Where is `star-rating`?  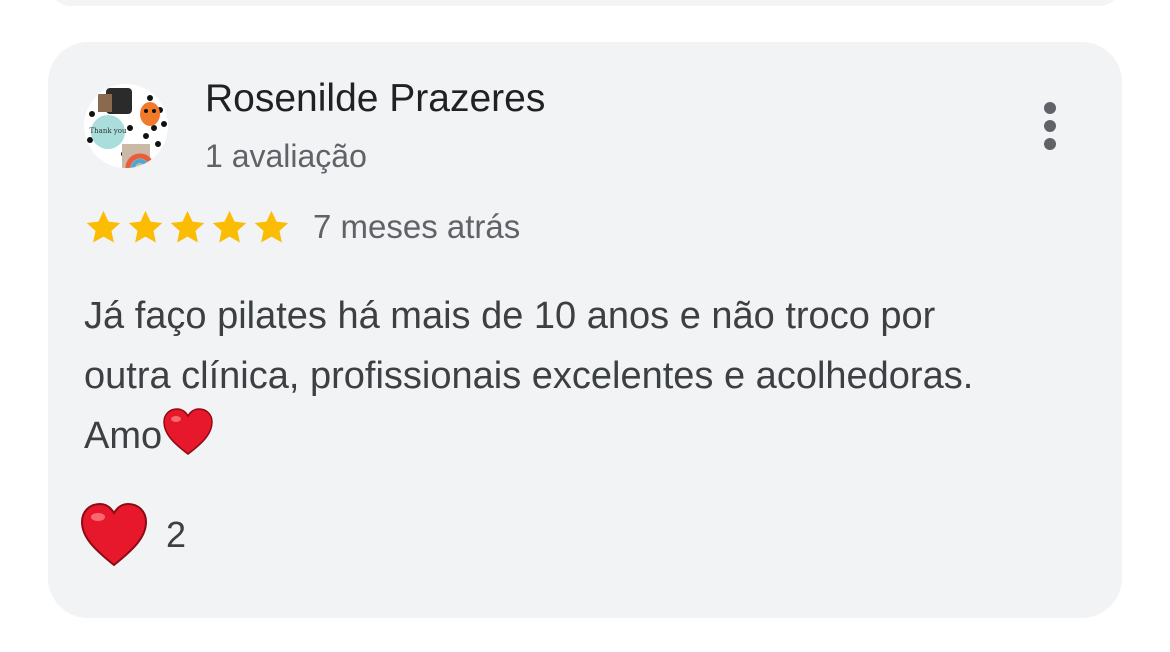
star-rating is located at coordinates (187, 228).